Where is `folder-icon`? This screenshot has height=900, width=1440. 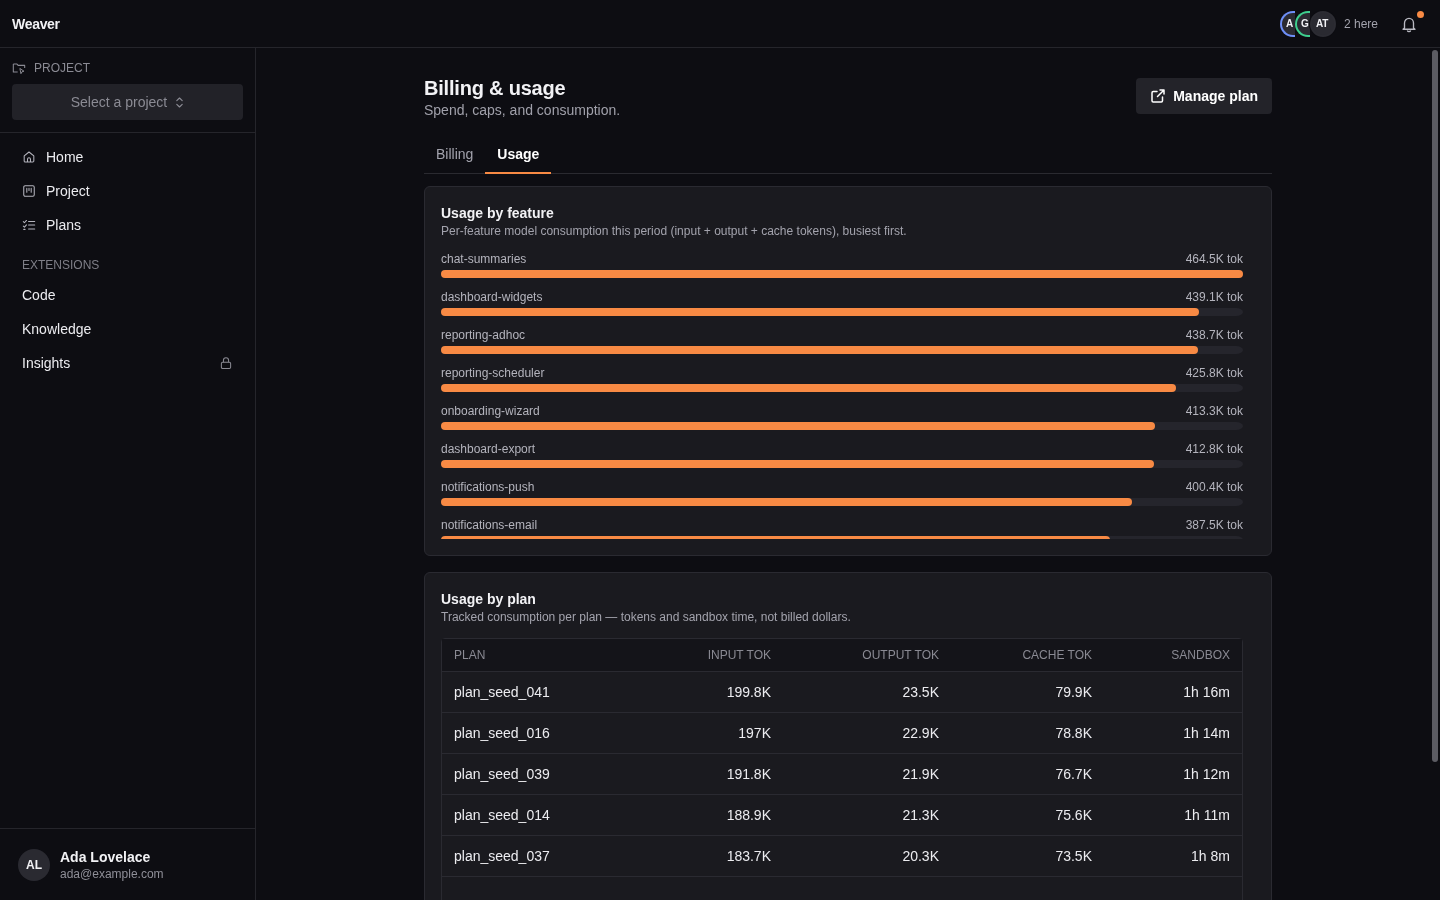 folder-icon is located at coordinates (19, 68).